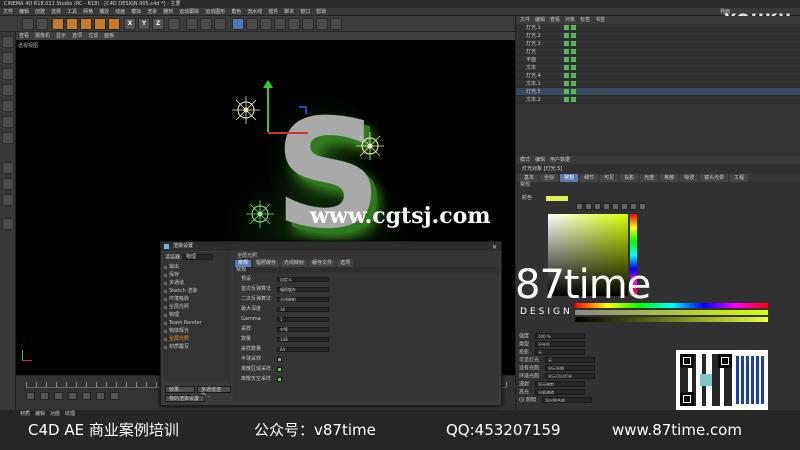 Image resolution: width=800 pixels, height=450 pixels. Describe the element at coordinates (58, 24) in the screenshot. I see `select-tool-icon` at that location.